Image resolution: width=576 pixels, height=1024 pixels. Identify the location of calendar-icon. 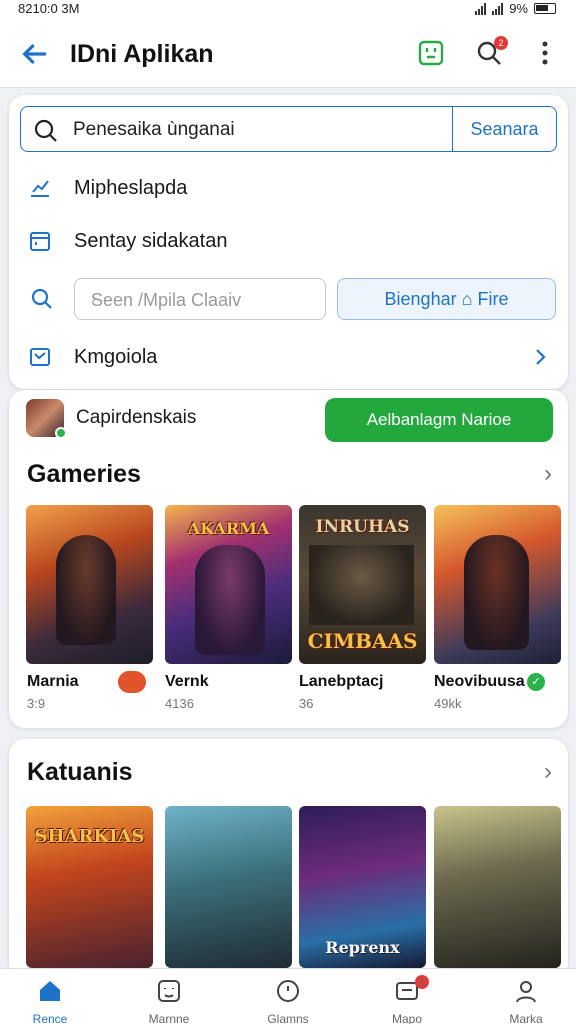
(40, 241).